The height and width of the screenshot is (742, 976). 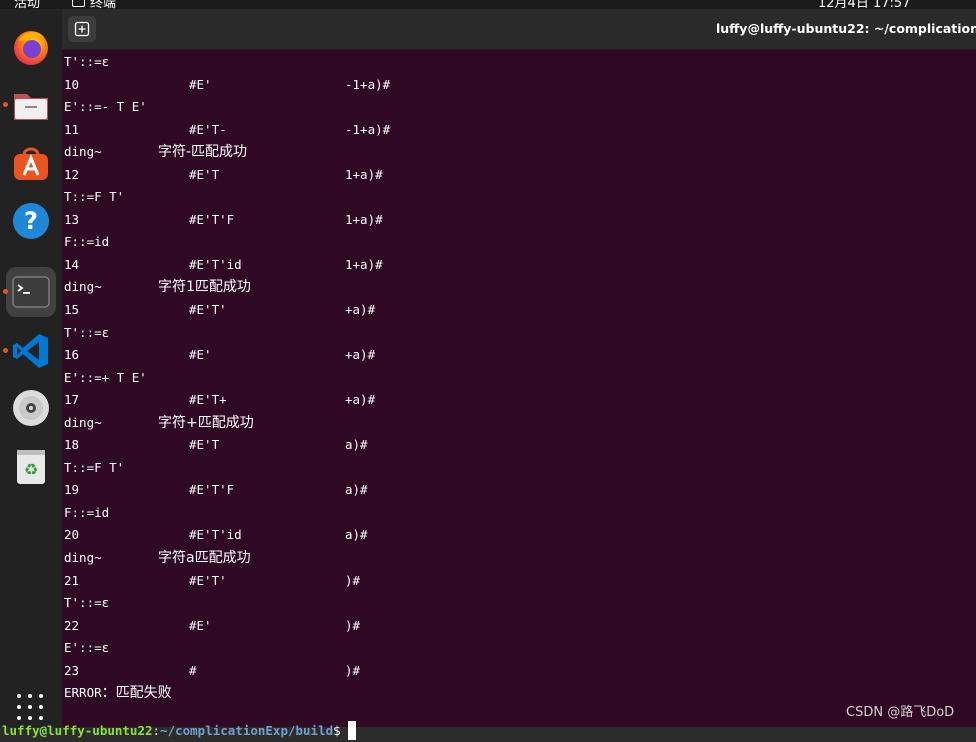 I want to click on step-number: 12, so click(x=72, y=174).